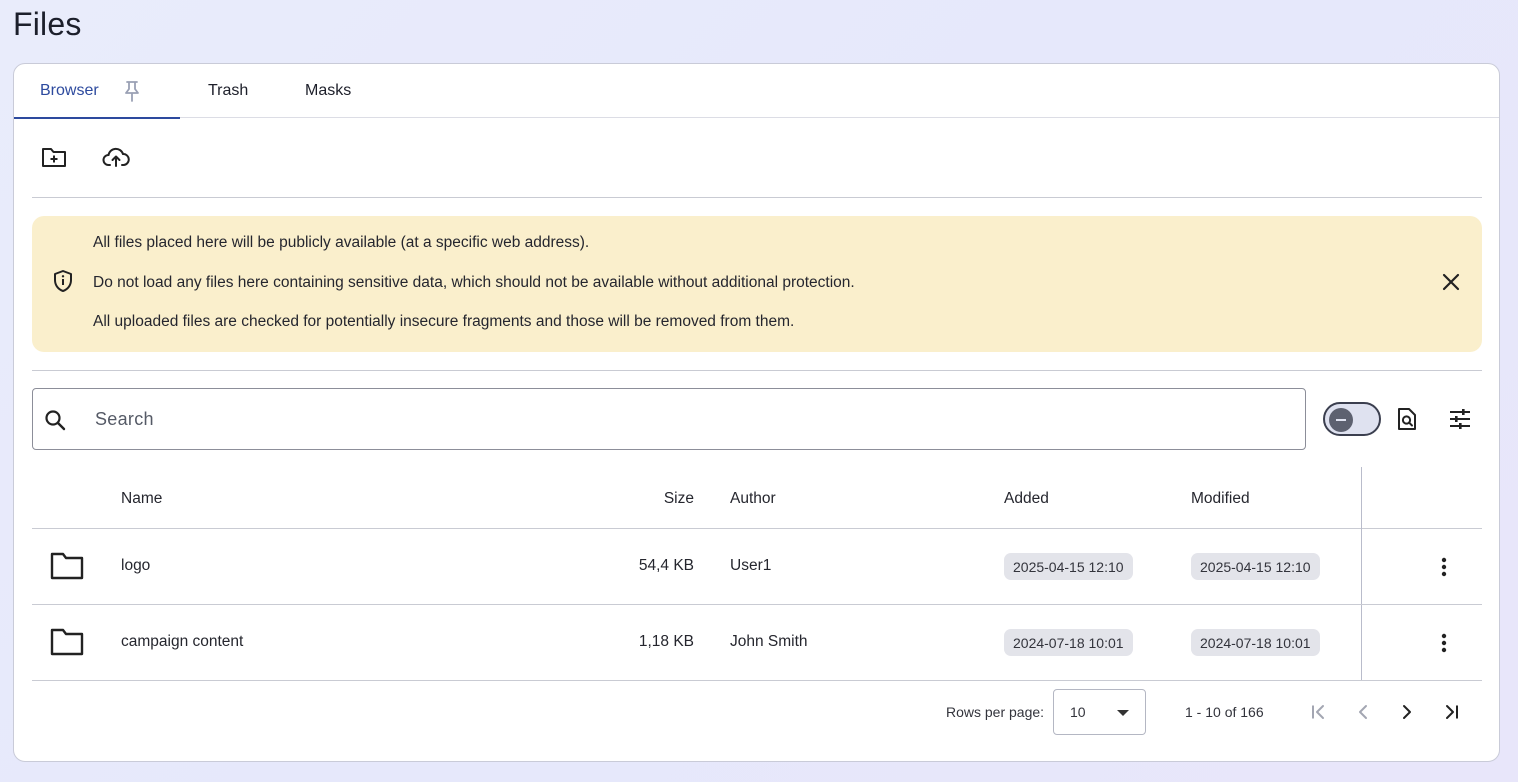  I want to click on table-header: Name Size Author Added Modified, so click(757, 498).